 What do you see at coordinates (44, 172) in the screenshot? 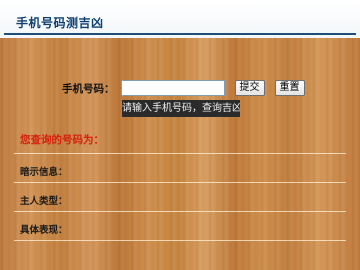
I see `hint-label: 暗示信息：` at bounding box center [44, 172].